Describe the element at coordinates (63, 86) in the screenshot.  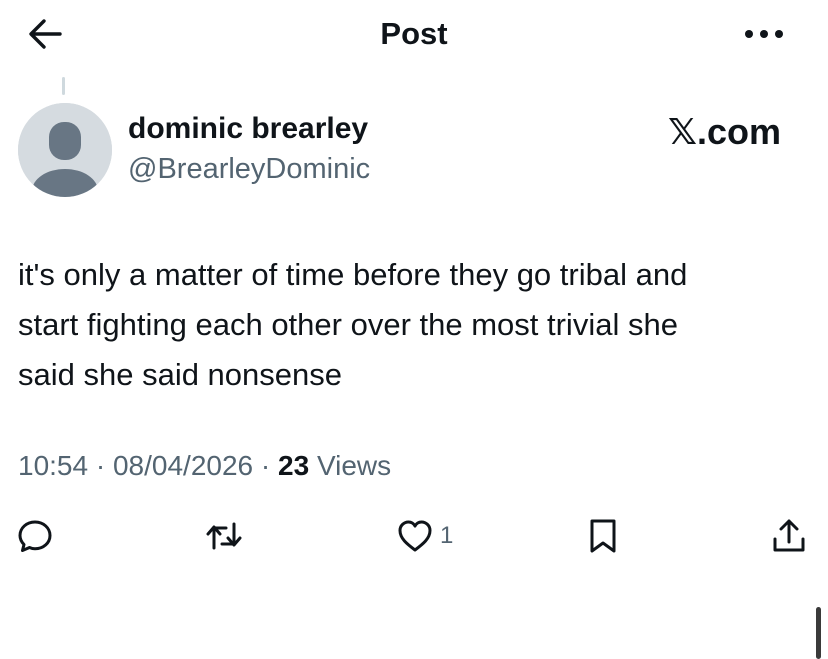
I see `thread-connector-line` at that location.